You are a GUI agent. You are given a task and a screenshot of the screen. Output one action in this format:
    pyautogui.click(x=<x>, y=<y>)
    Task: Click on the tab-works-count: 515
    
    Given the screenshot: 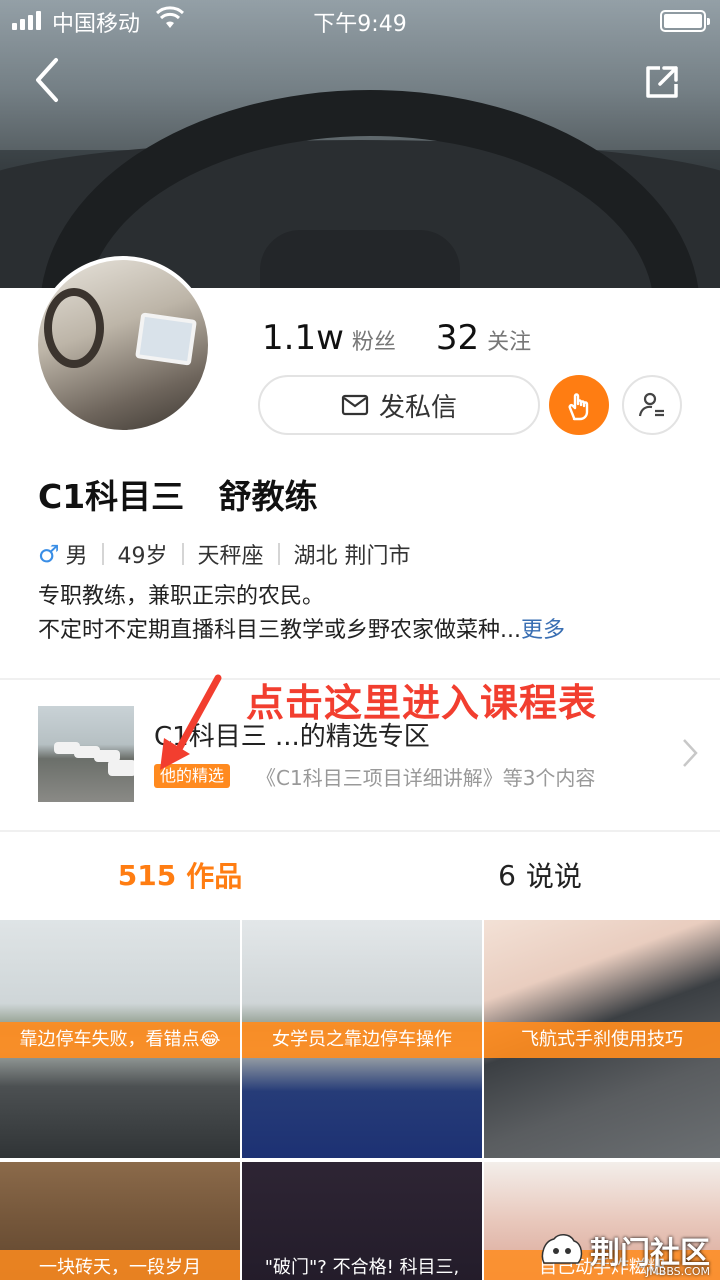 What is the action you would take?
    pyautogui.click(x=147, y=875)
    